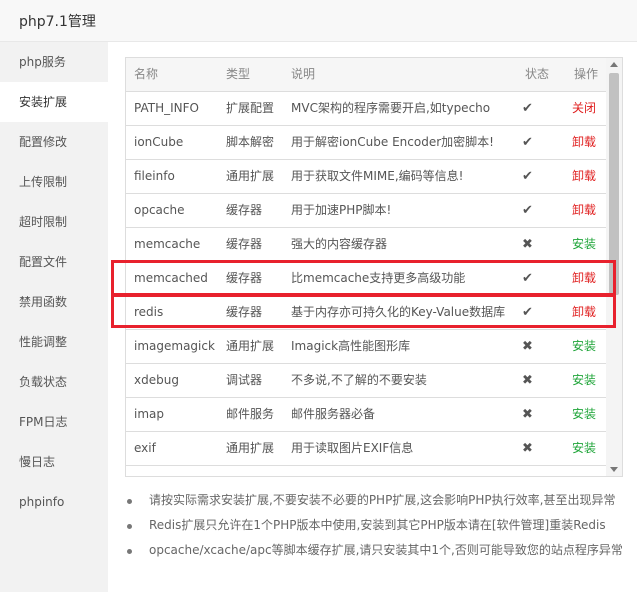  What do you see at coordinates (392, 142) in the screenshot?
I see `ext-desc: 用于解密ionCube Encoder加密脚本!` at bounding box center [392, 142].